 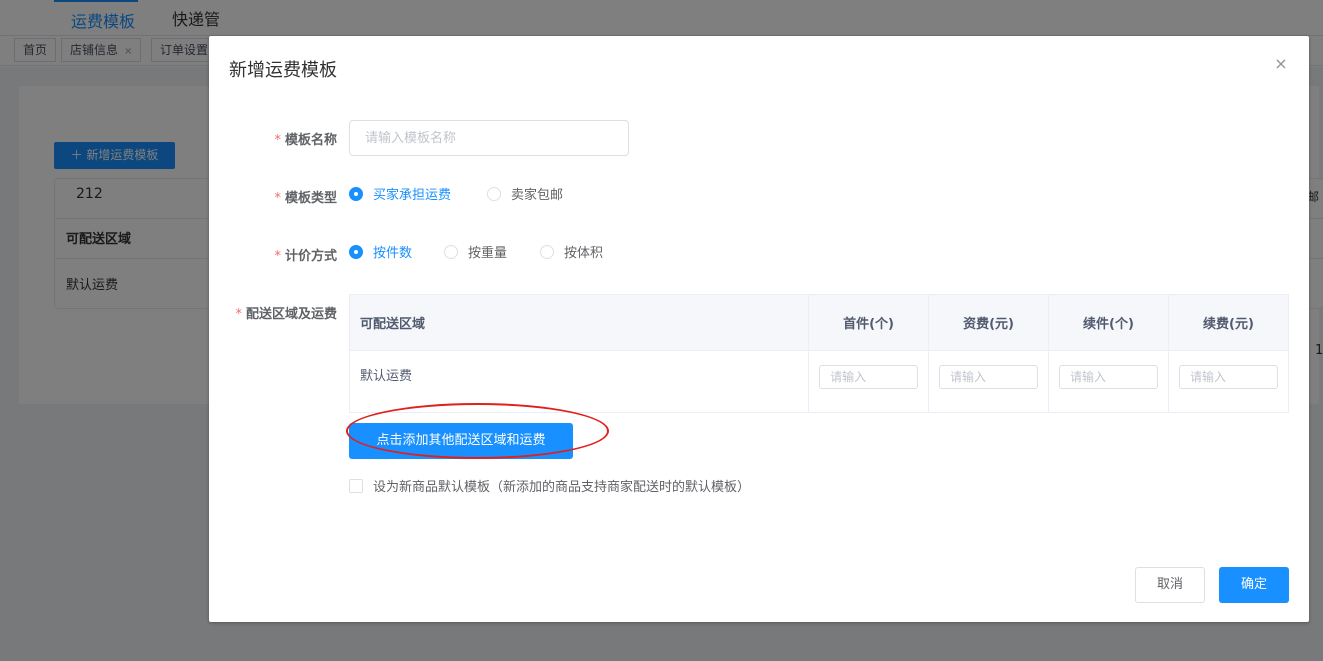 I want to click on radio-by-volume: 按体积, so click(x=571, y=254).